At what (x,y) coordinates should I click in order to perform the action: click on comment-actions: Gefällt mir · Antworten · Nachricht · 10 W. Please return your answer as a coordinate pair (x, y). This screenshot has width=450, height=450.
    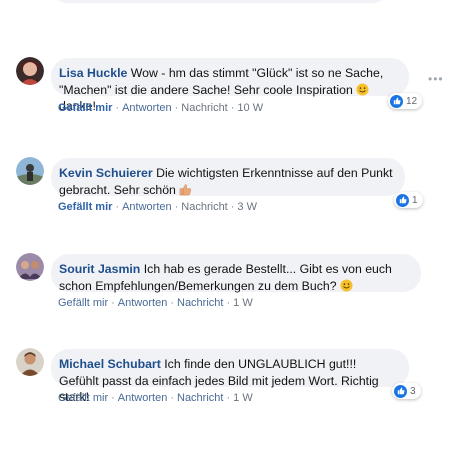
    Looking at the image, I should click on (161, 108).